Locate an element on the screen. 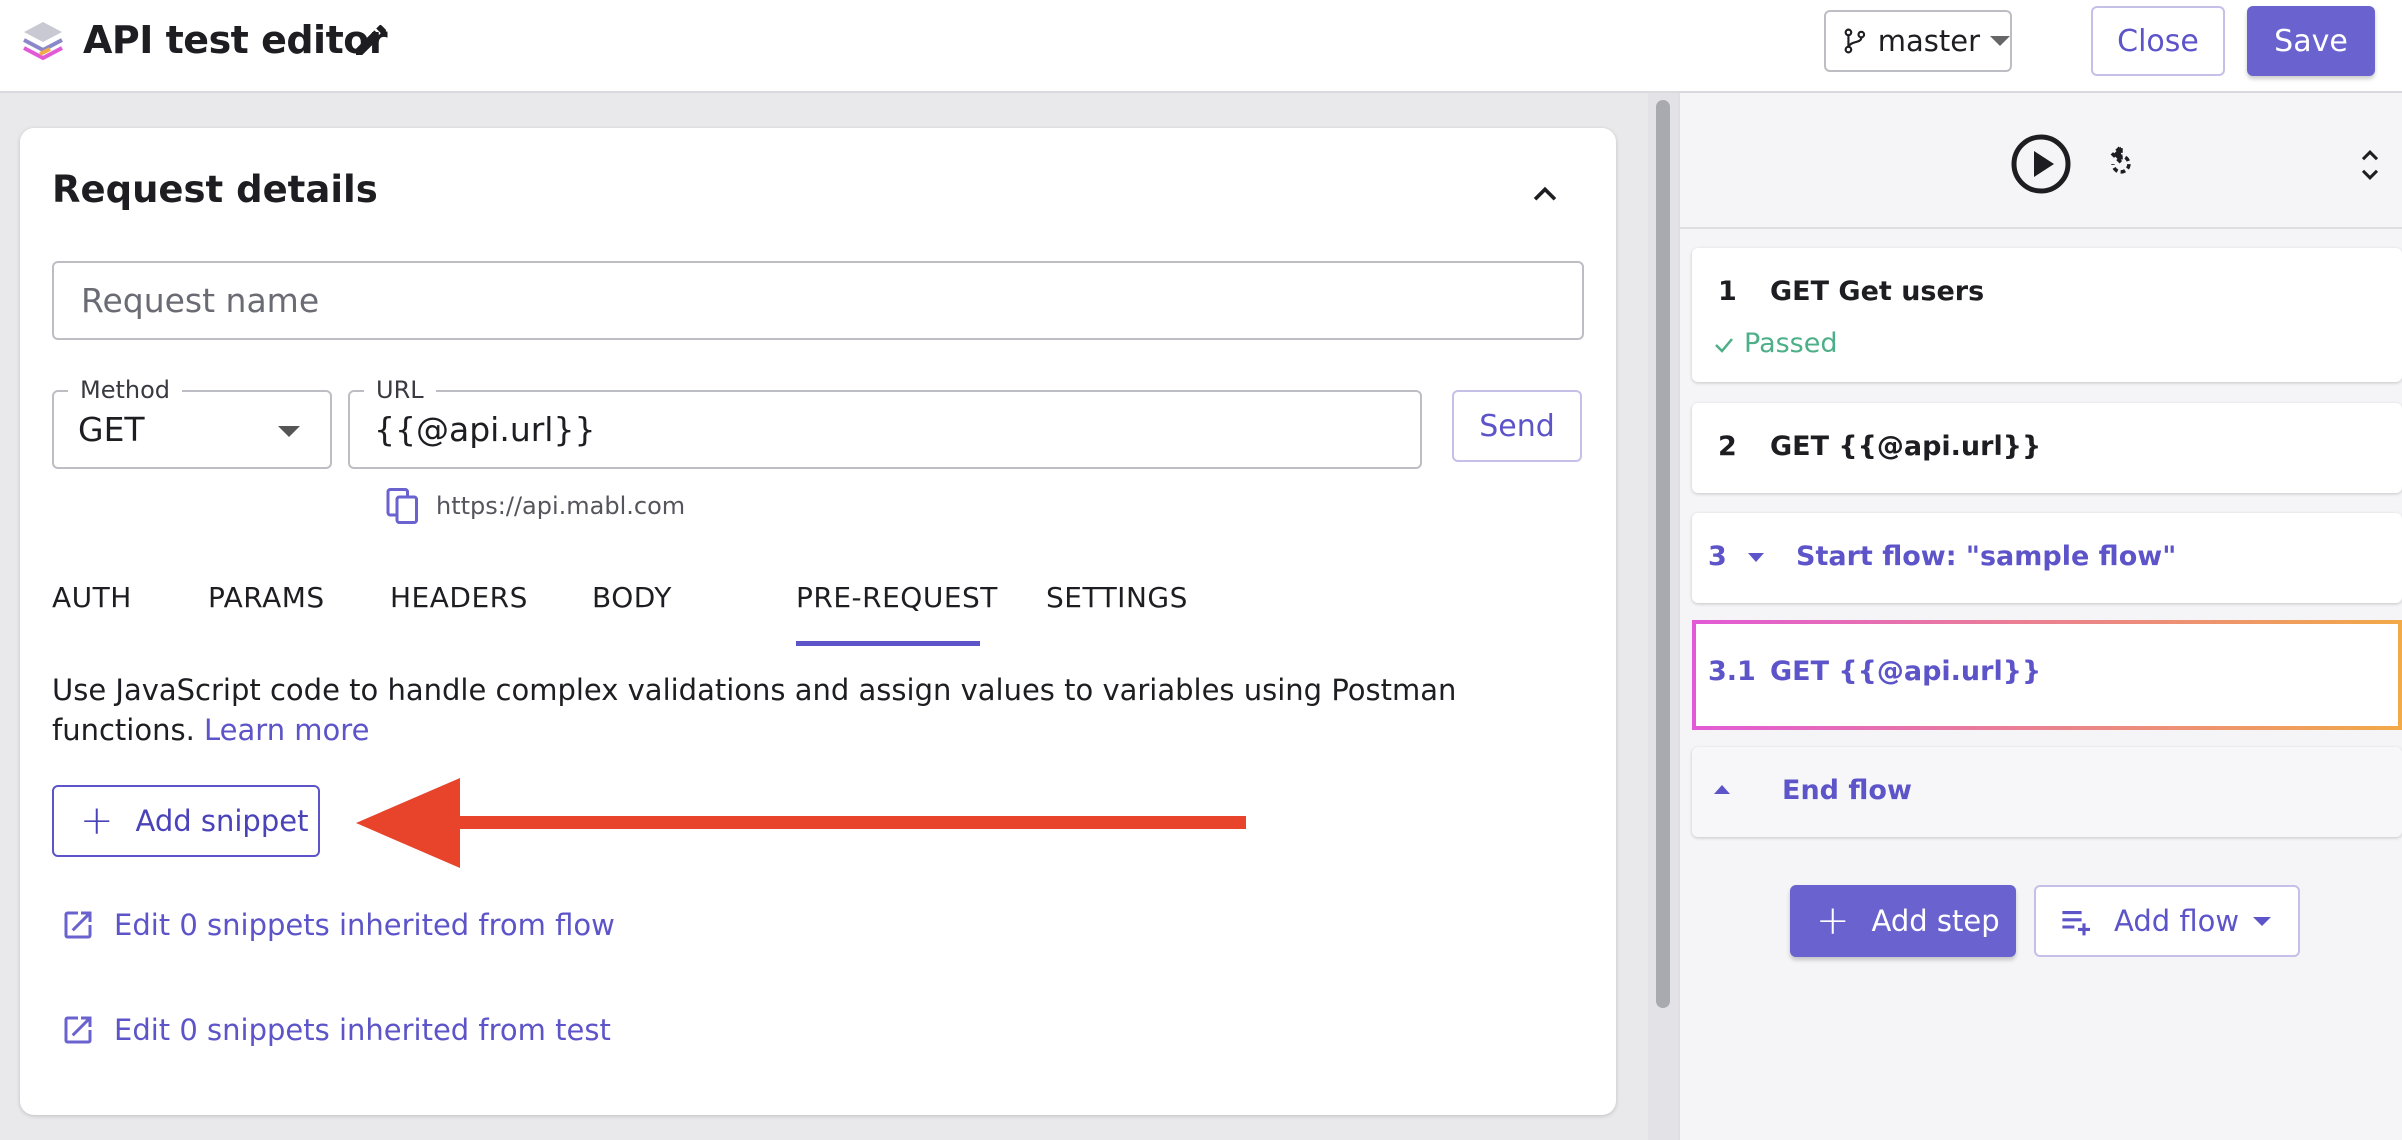  url-label: URL is located at coordinates (400, 390).